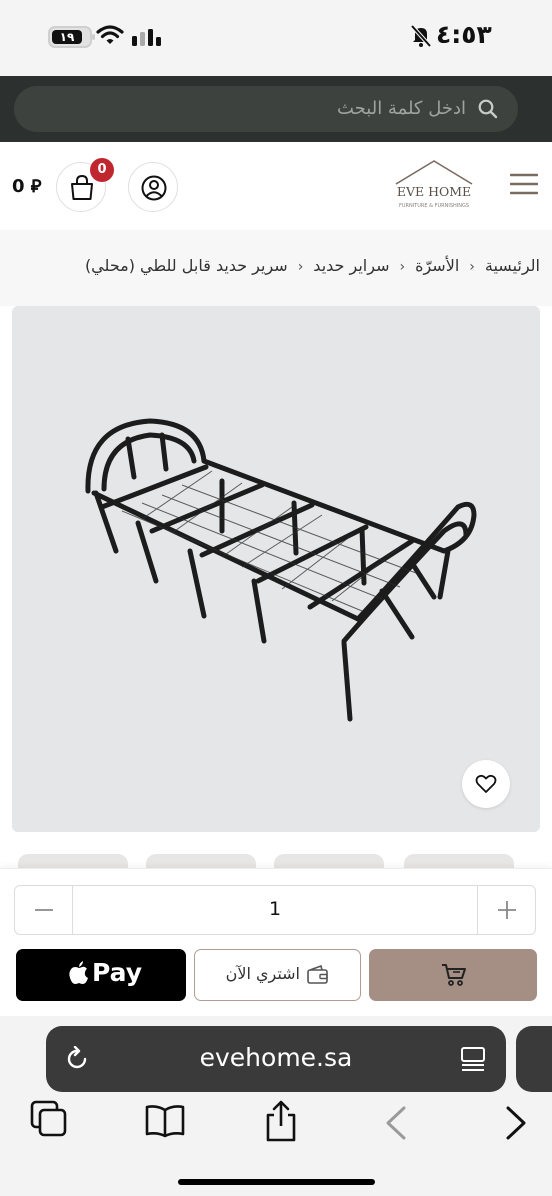 This screenshot has height=1196, width=552. What do you see at coordinates (437, 265) in the screenshot?
I see `breadcrumb-item-beds: الأسرّة` at bounding box center [437, 265].